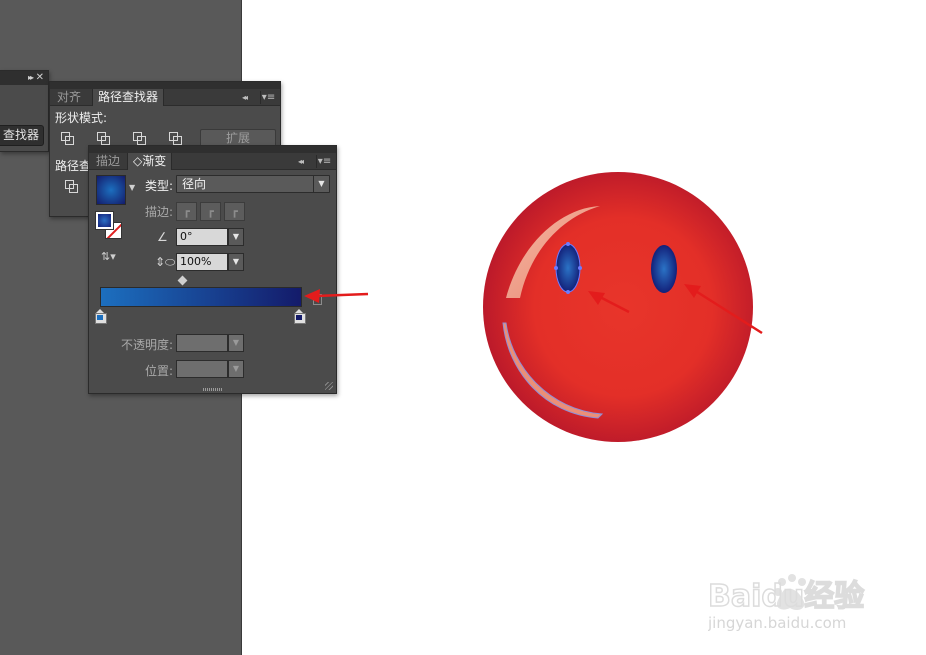 This screenshot has width=926, height=655. What do you see at coordinates (317, 299) in the screenshot?
I see `delete-stop-icon` at bounding box center [317, 299].